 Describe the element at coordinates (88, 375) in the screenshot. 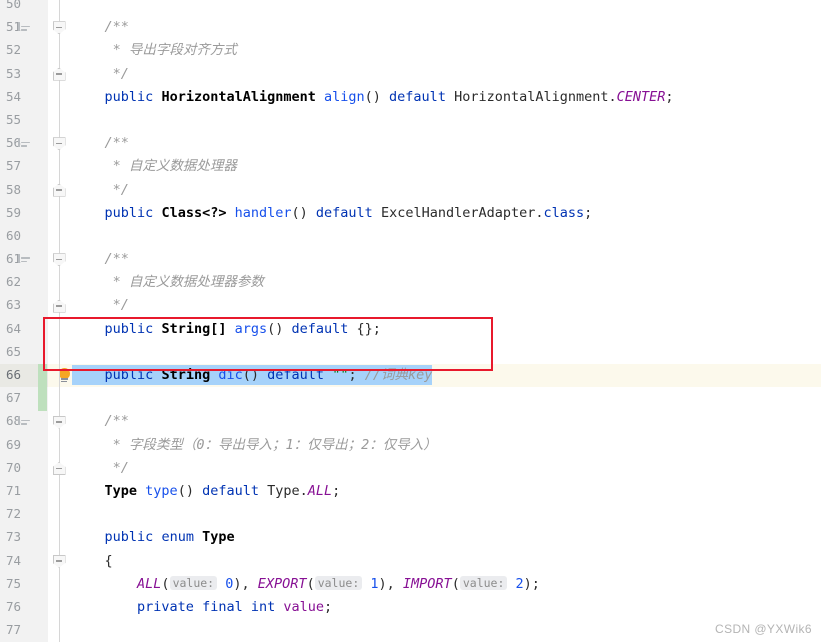

I see `code-token-plain` at that location.